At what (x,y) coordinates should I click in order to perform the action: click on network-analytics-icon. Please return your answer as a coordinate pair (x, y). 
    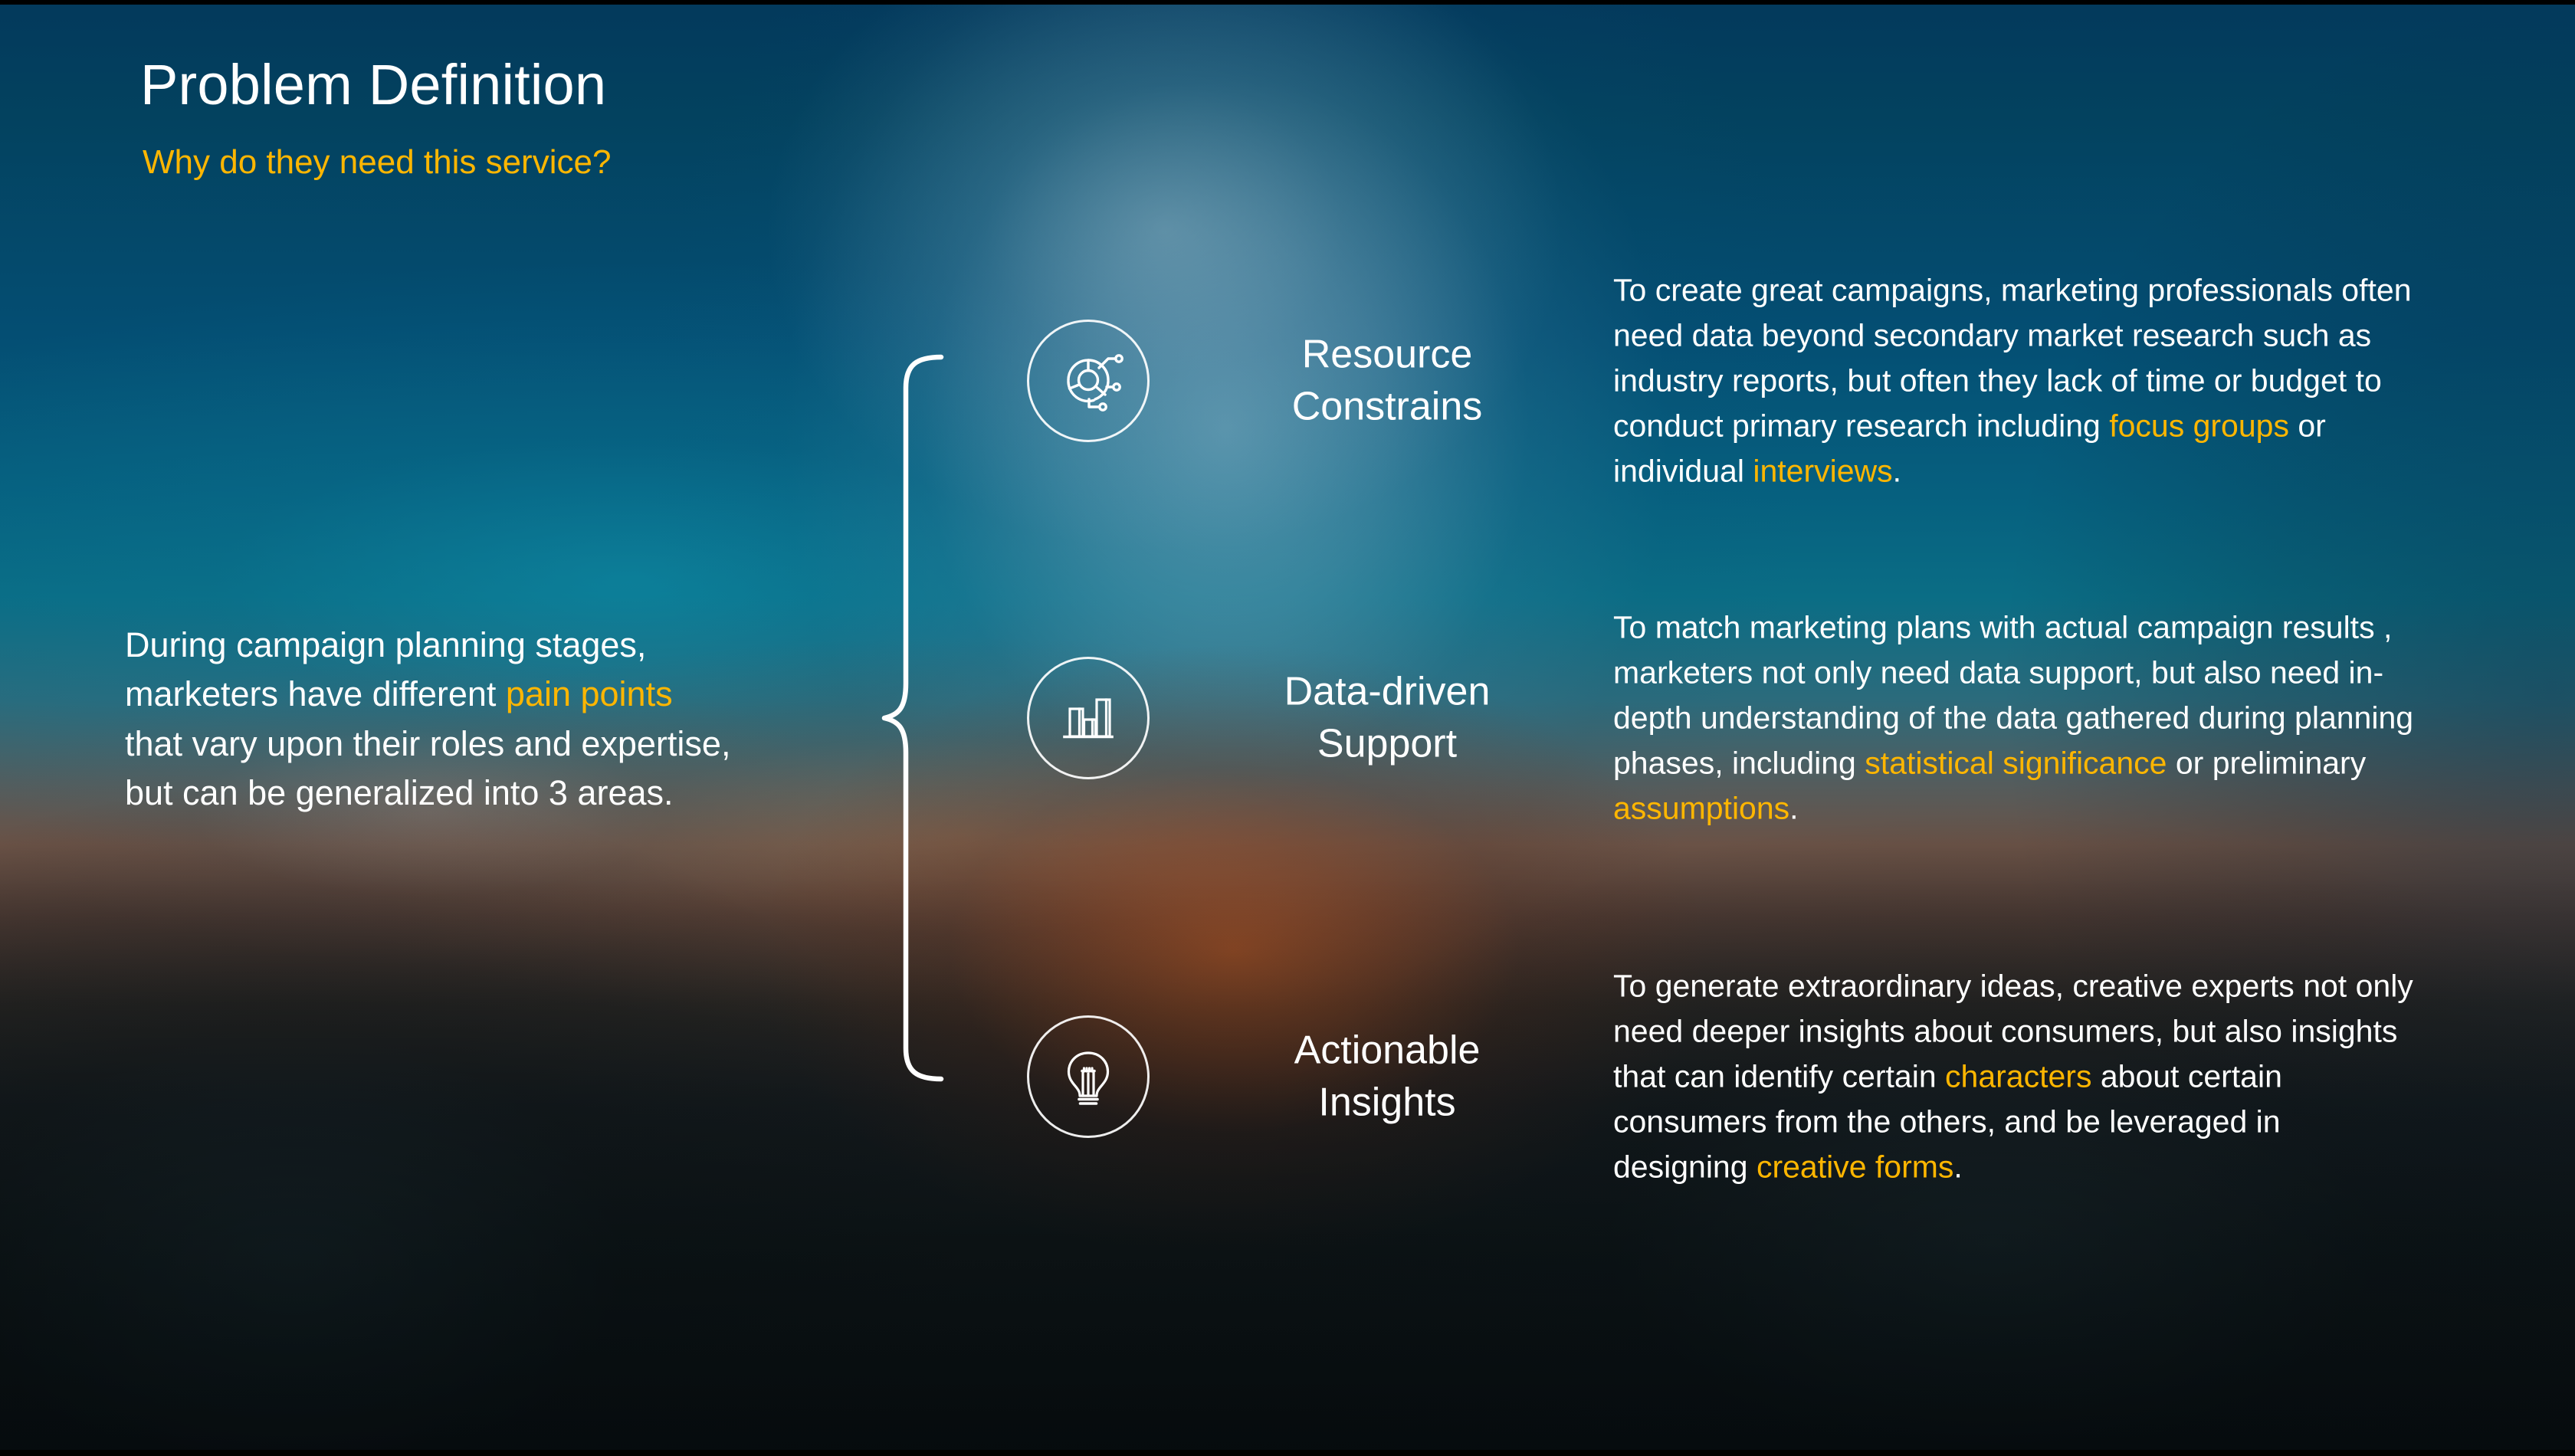
    Looking at the image, I should click on (1089, 381).